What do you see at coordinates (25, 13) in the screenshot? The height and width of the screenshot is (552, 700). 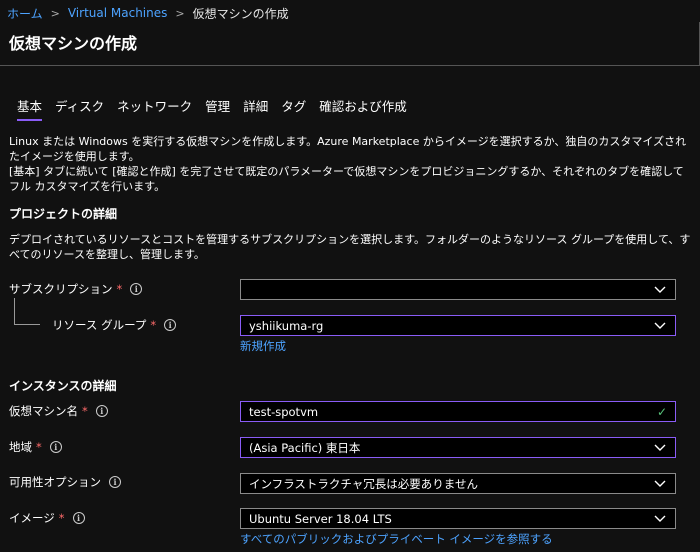 I see `breadcrumb-home-link: ホーム` at bounding box center [25, 13].